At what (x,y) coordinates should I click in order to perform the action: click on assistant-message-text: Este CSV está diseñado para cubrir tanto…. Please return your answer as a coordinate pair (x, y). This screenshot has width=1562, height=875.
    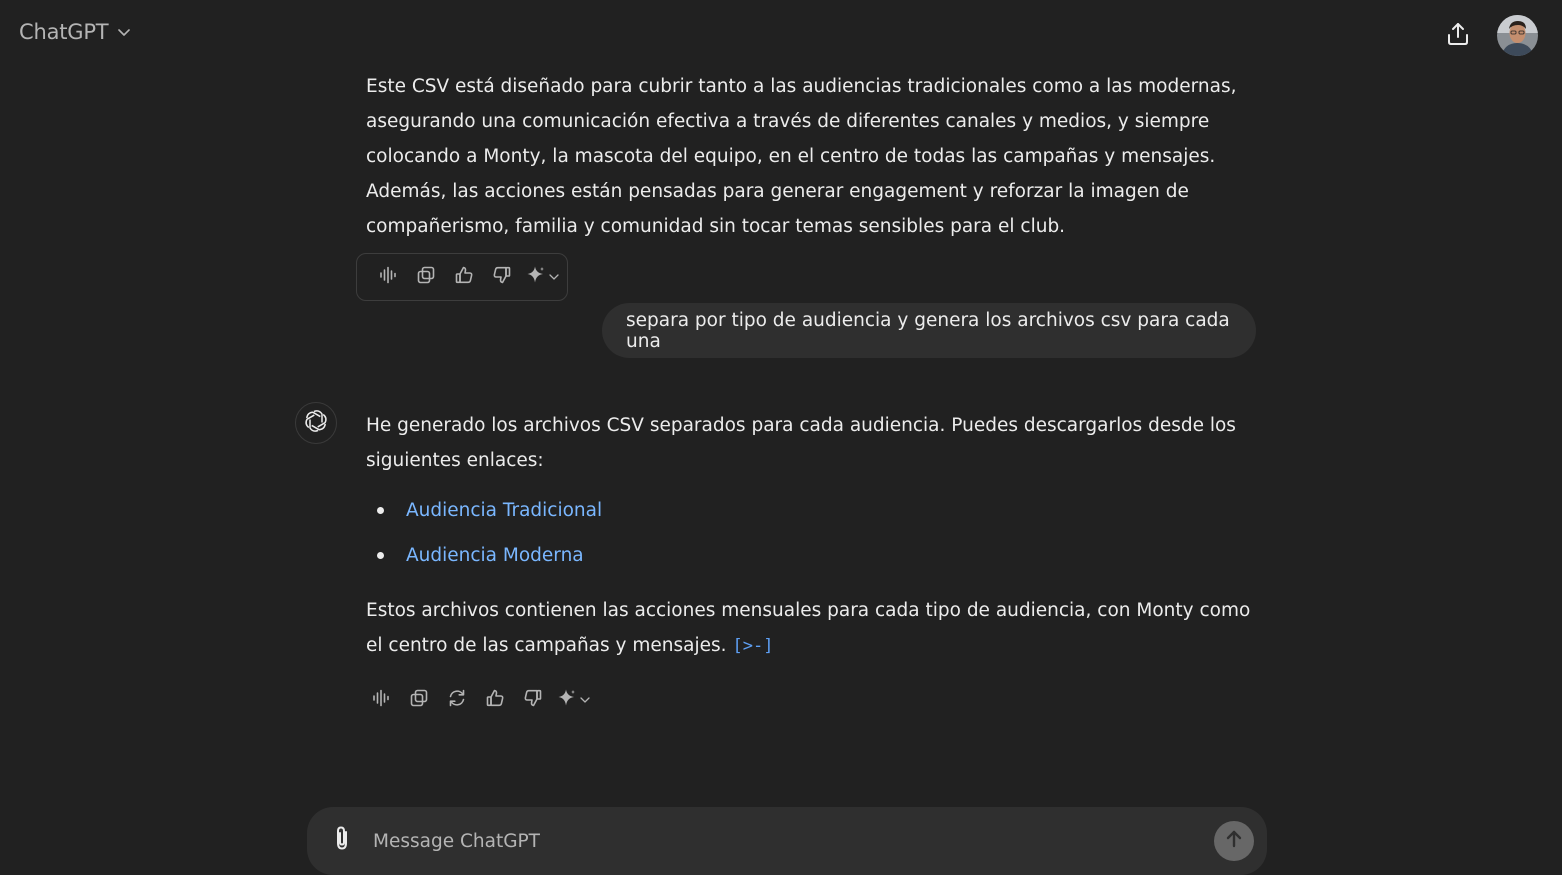
    Looking at the image, I should click on (801, 156).